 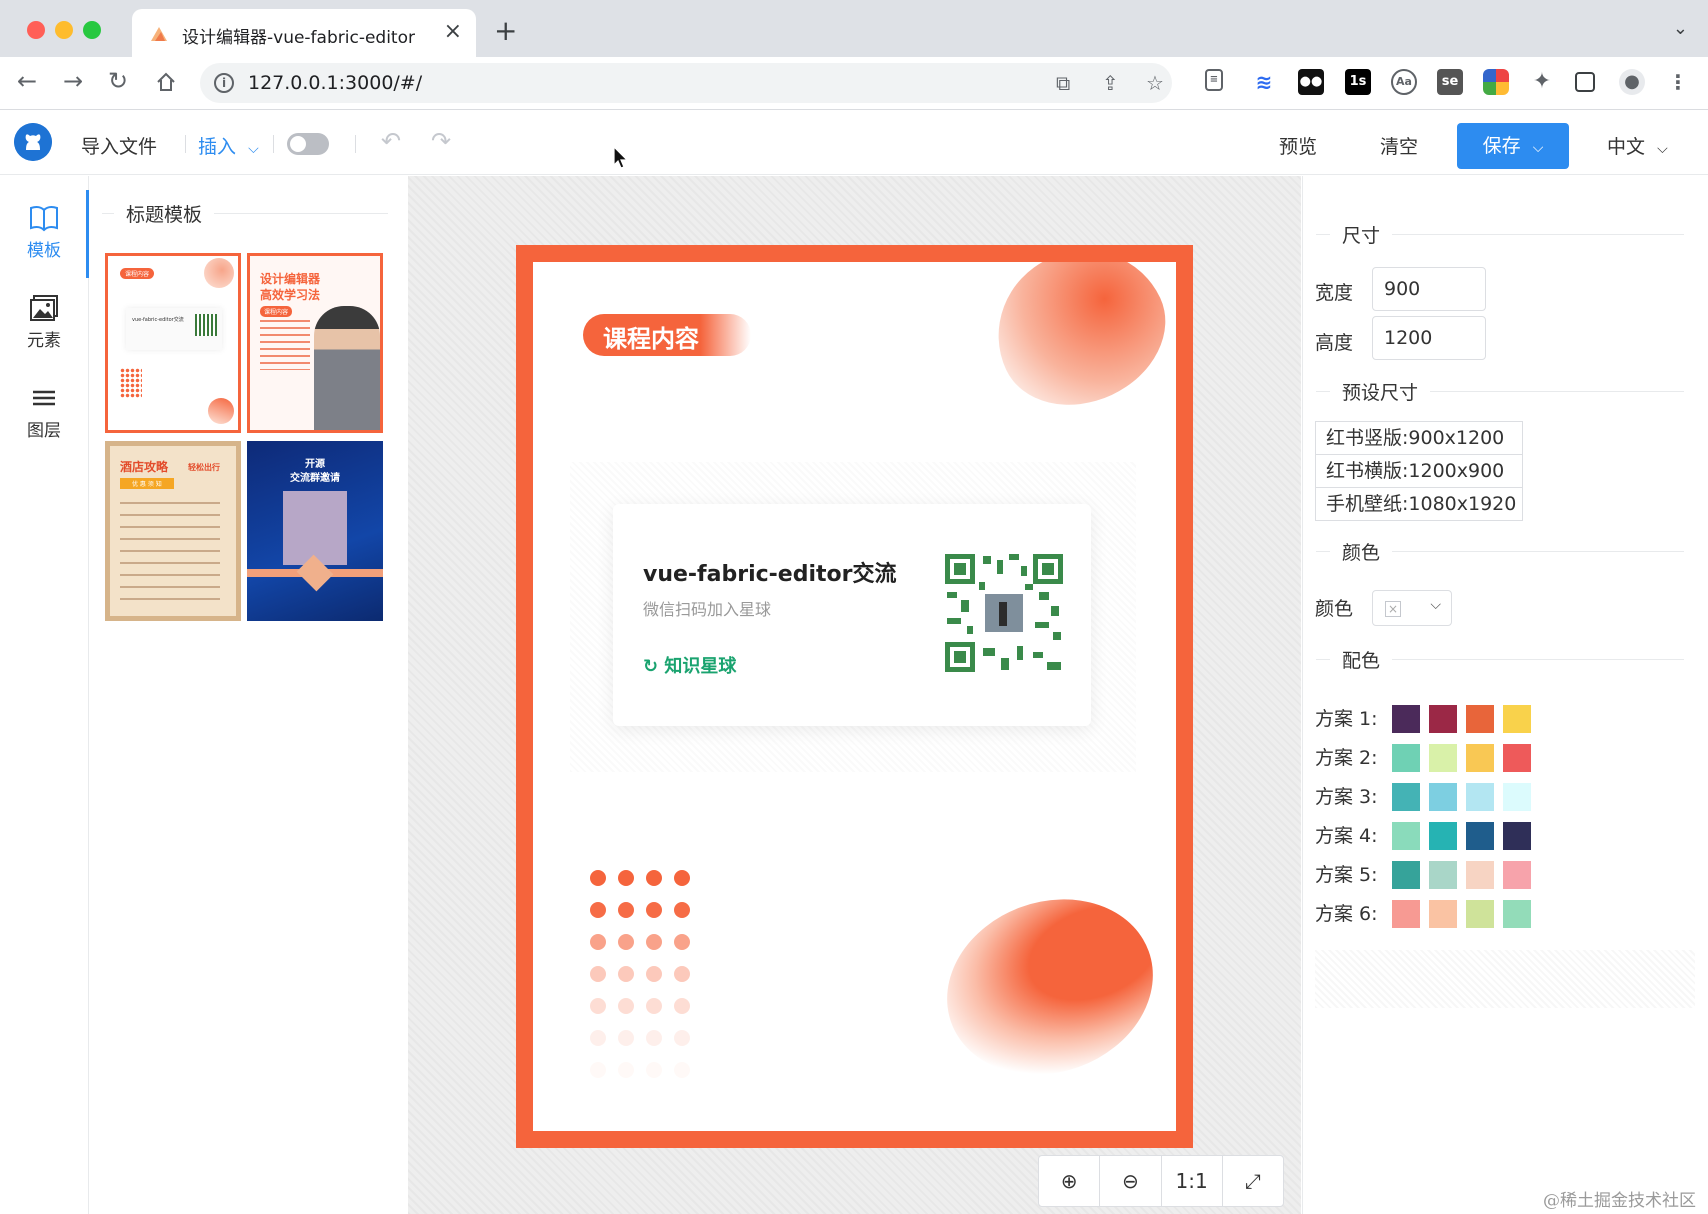 I want to click on browser-tab: 设计编辑器-vue-fabric-editor ×, so click(x=304, y=33).